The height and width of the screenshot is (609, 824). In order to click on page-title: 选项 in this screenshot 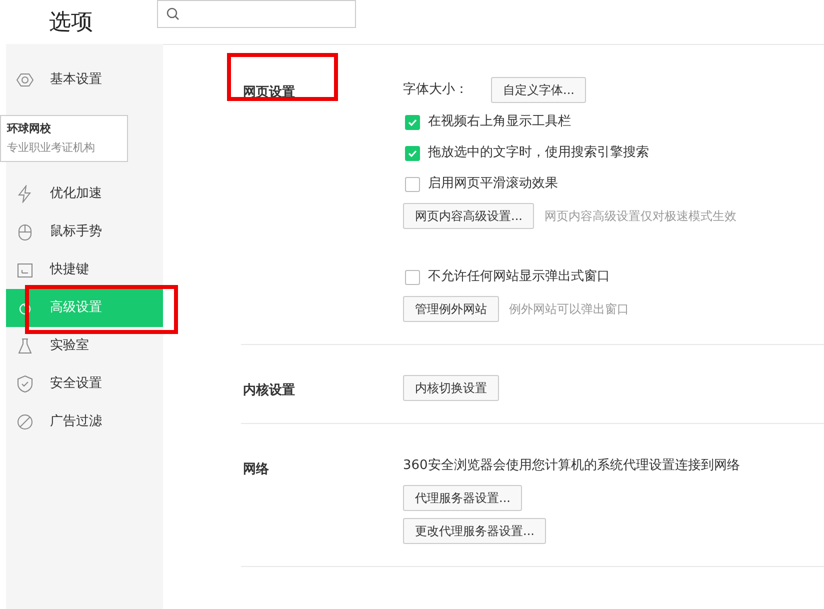, I will do `click(71, 22)`.